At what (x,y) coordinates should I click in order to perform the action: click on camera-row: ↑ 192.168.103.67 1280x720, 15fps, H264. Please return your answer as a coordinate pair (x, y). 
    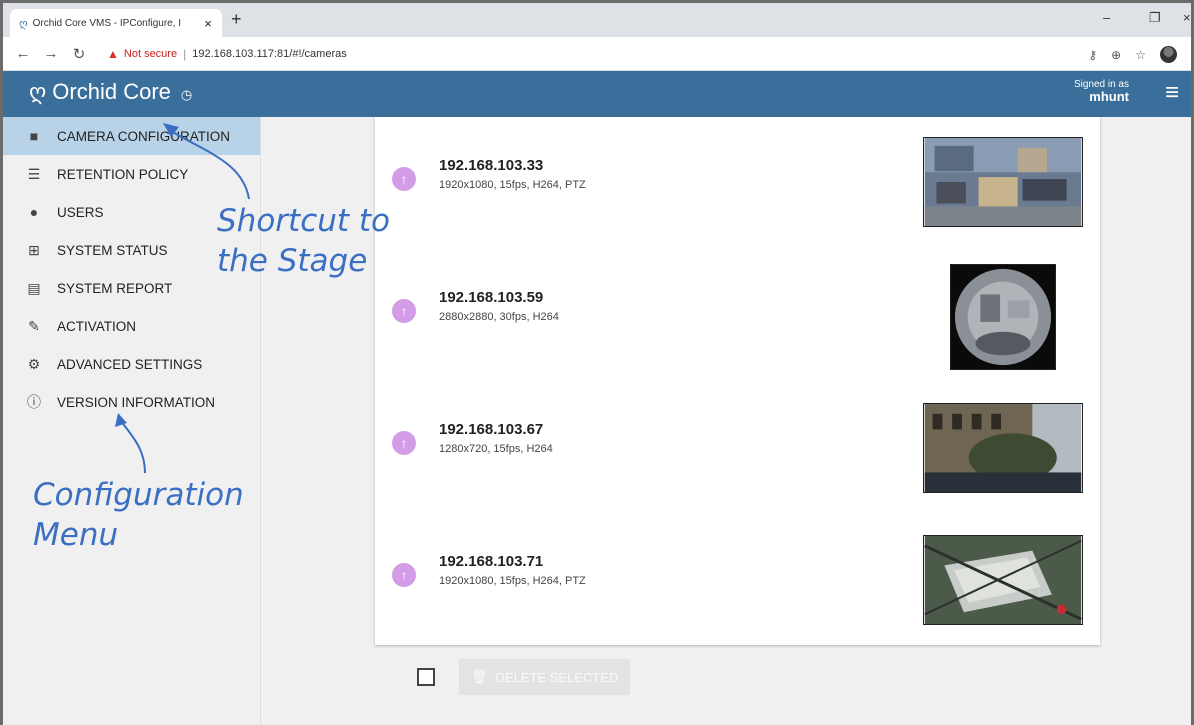
    Looking at the image, I should click on (737, 447).